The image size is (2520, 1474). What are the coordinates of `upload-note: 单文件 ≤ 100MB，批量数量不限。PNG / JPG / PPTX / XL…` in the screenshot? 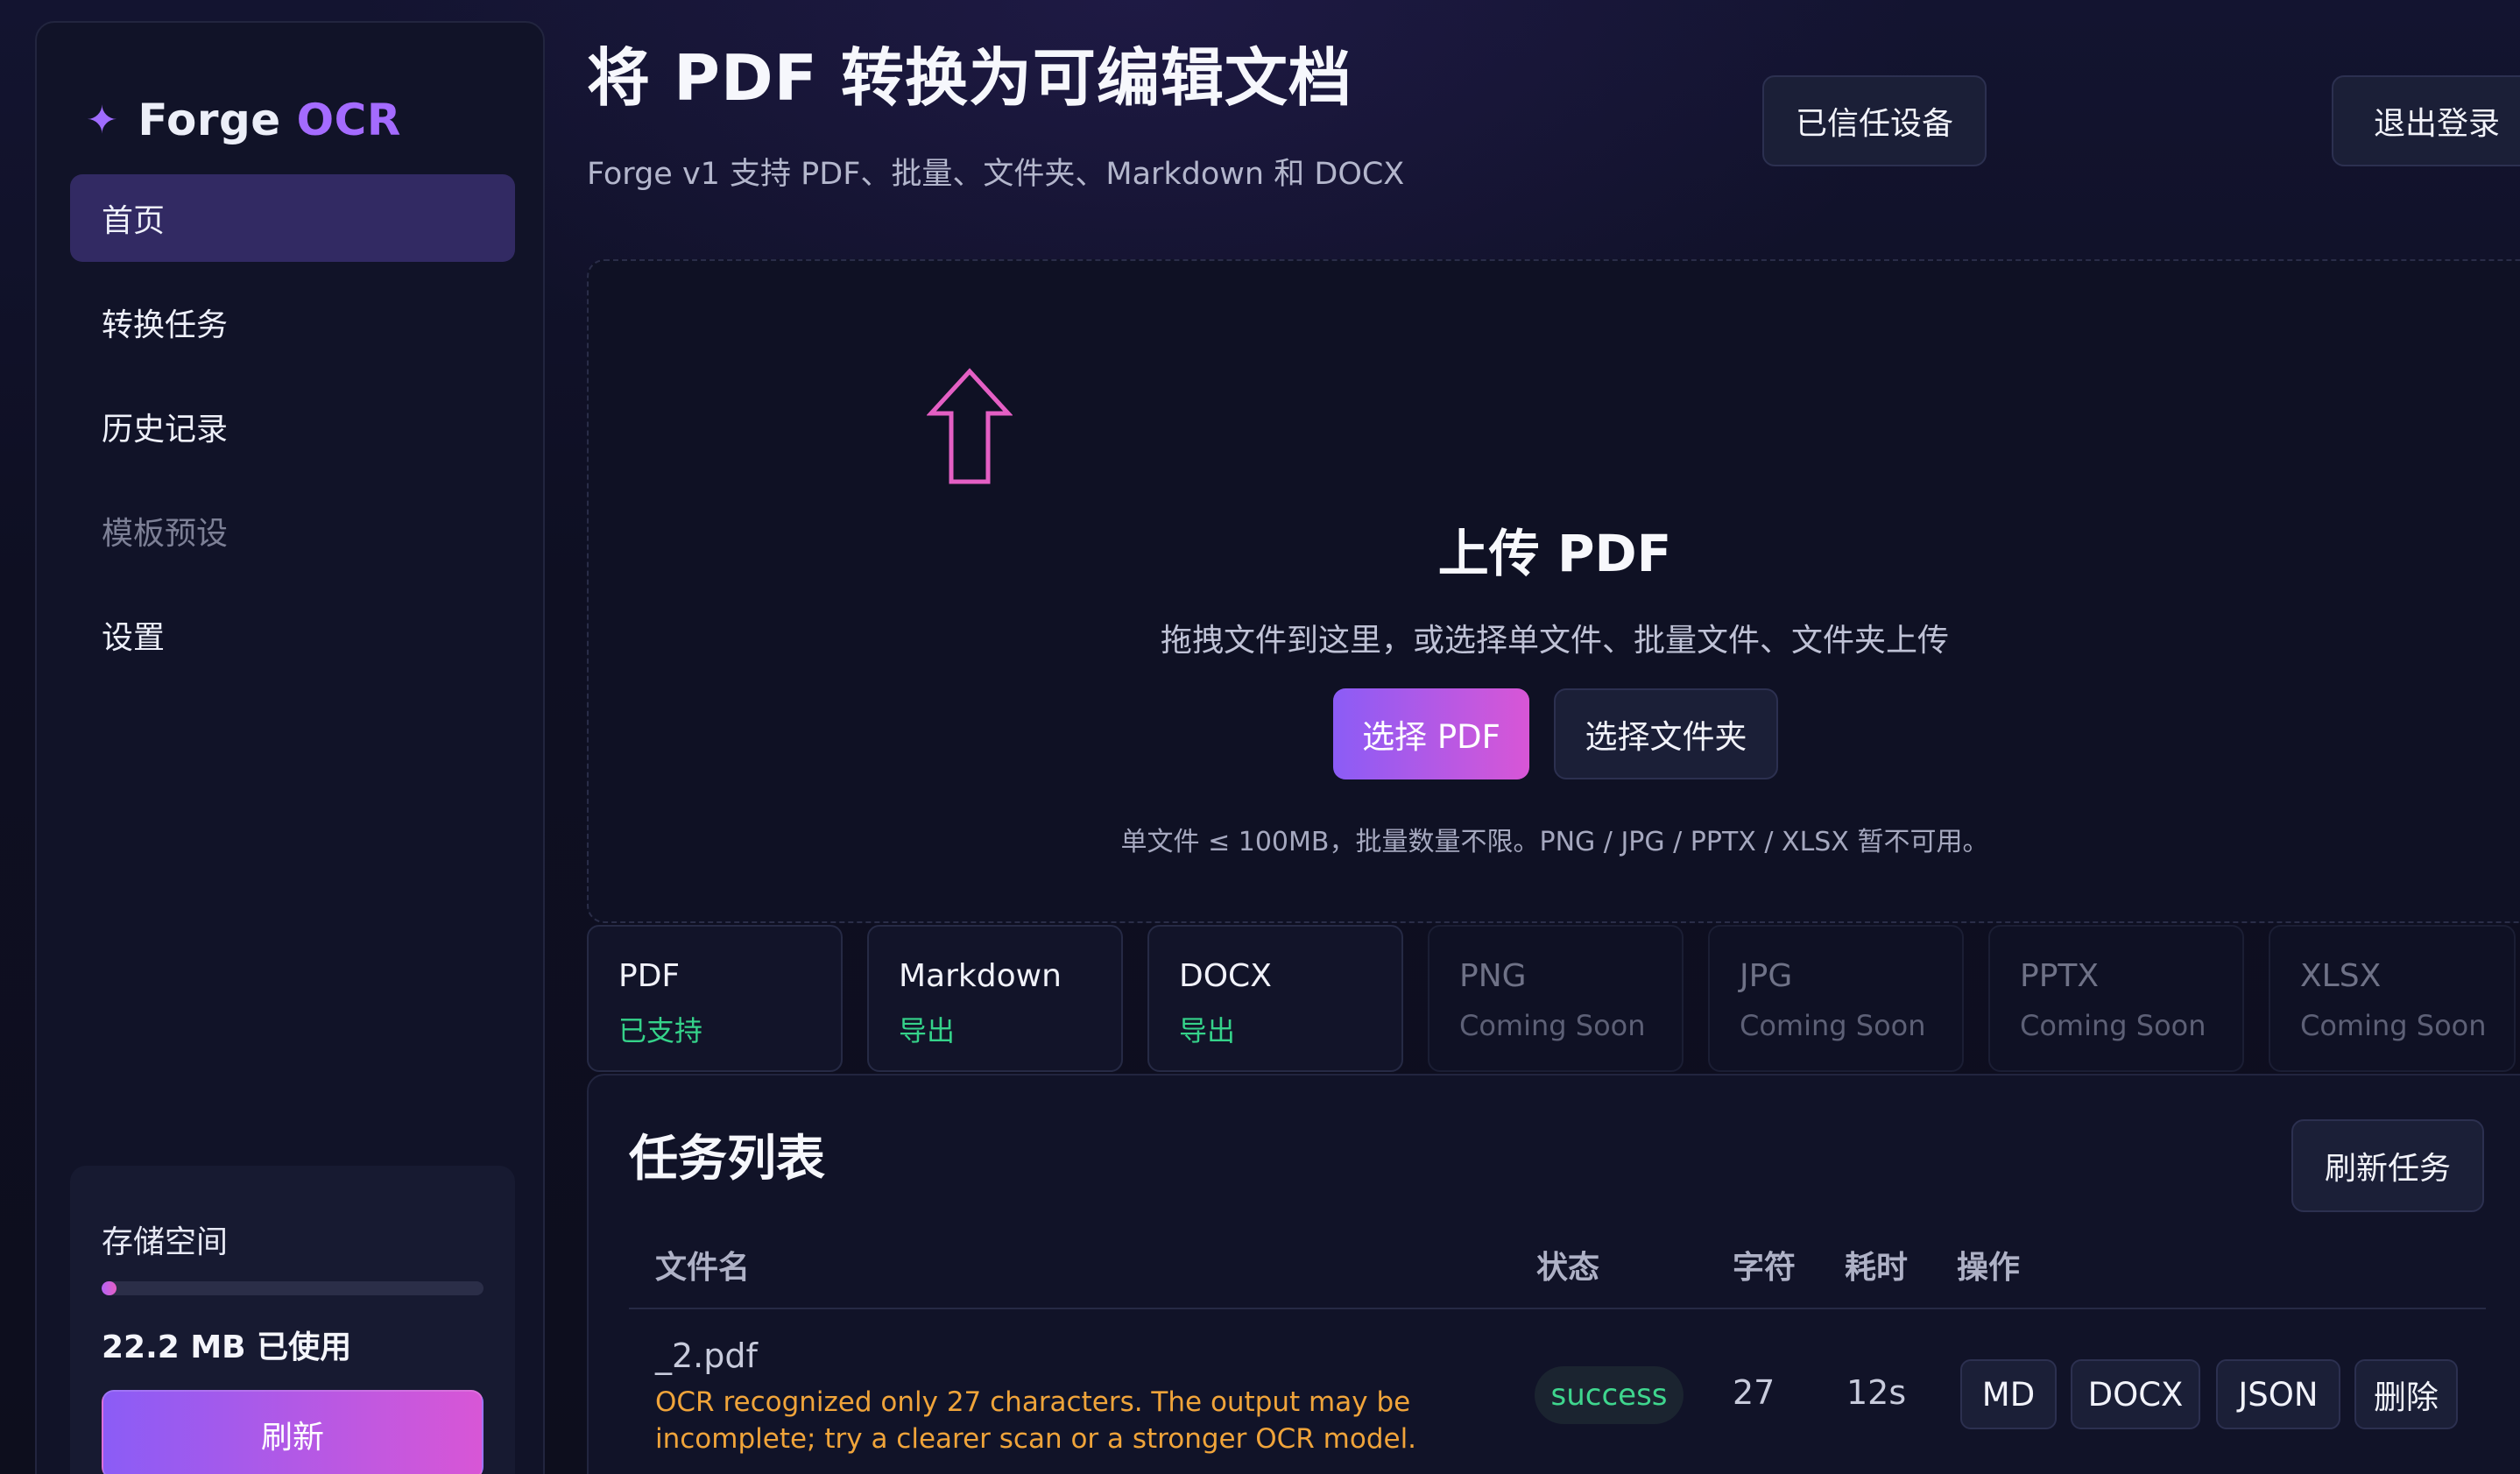 It's located at (1554, 842).